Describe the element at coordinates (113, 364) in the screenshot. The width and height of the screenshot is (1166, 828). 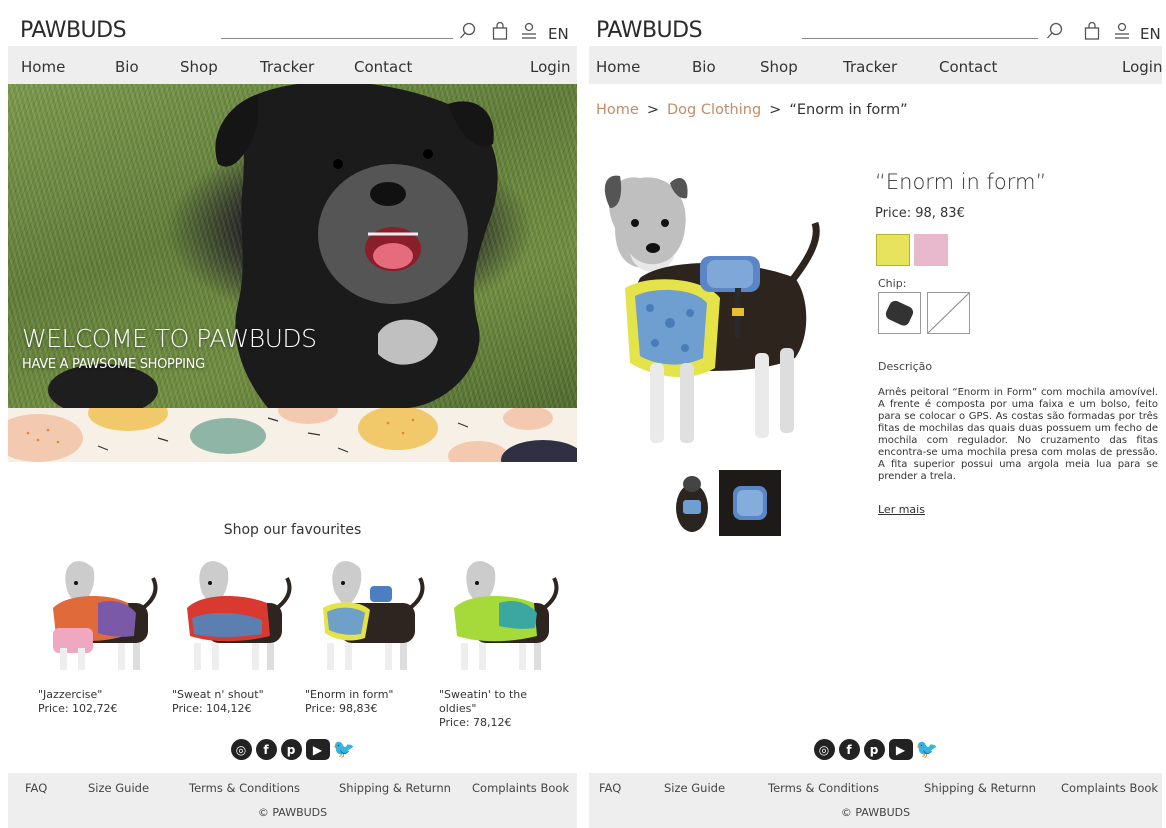
I see `hero-subtitle: HAVE A PAWSOME SHOPPING` at that location.